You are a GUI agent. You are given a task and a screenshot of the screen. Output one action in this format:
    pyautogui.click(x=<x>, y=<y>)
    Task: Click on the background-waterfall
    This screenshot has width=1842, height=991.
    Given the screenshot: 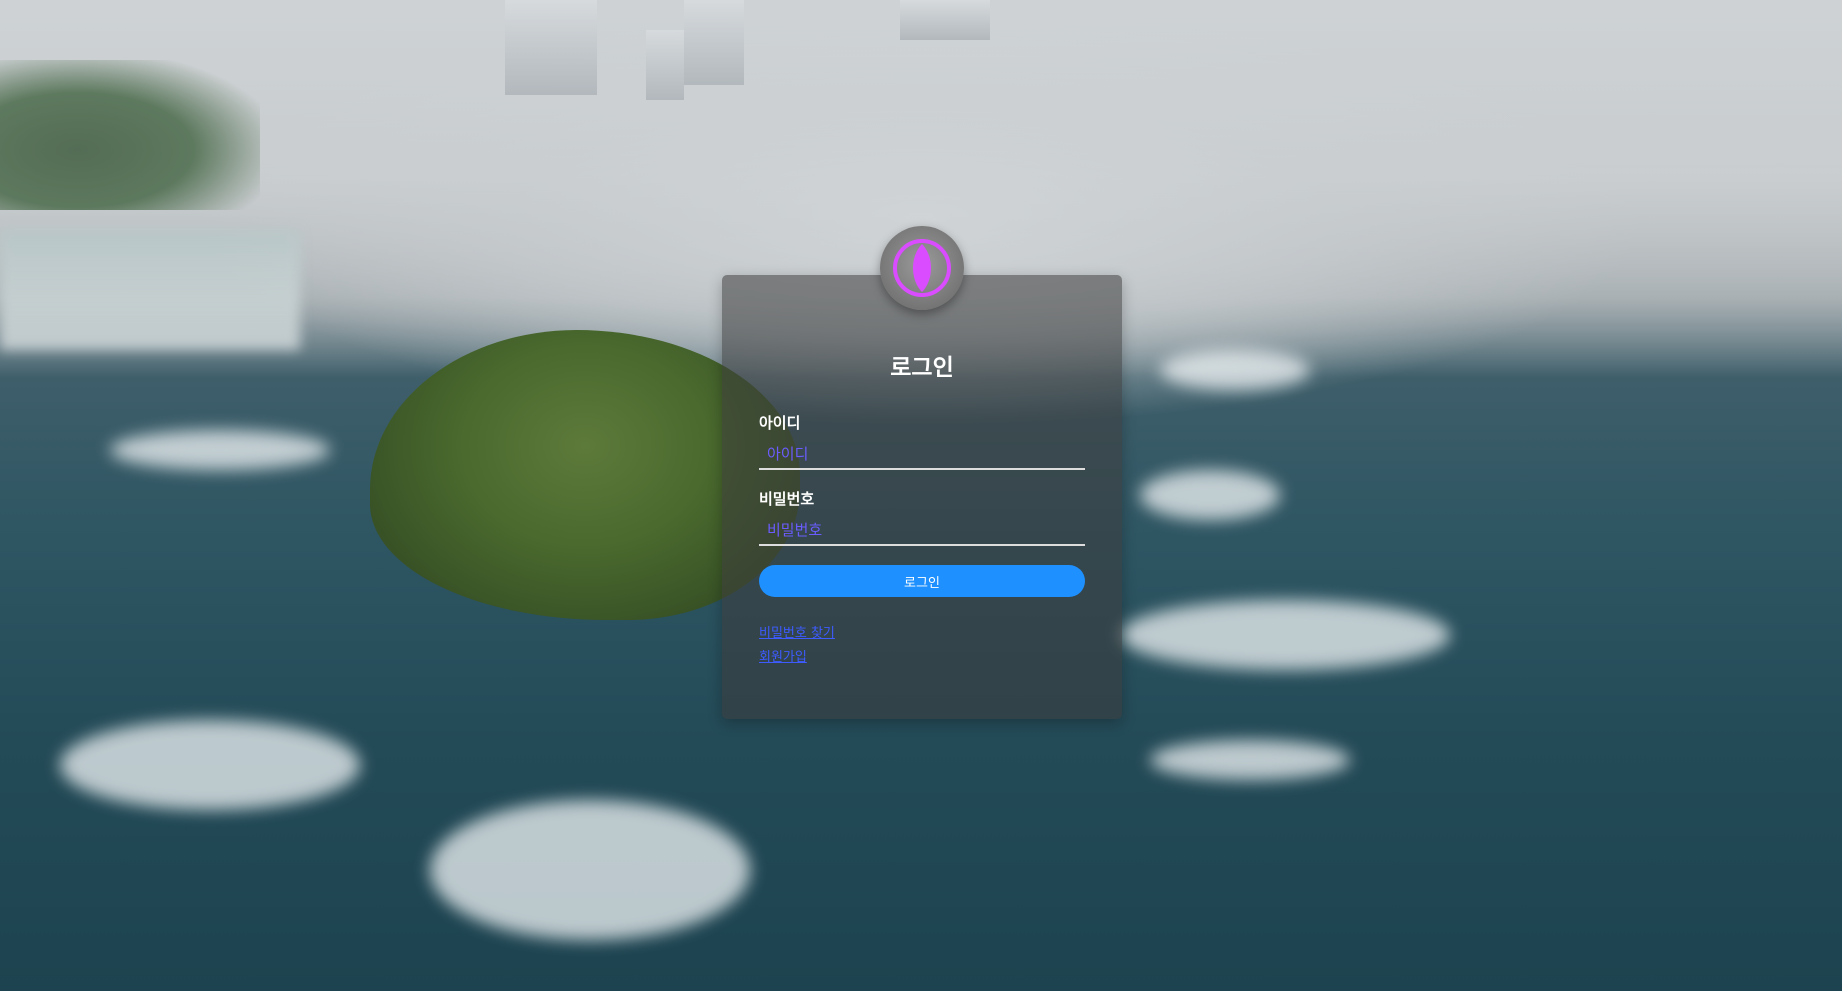 What is the action you would take?
    pyautogui.click(x=150, y=290)
    